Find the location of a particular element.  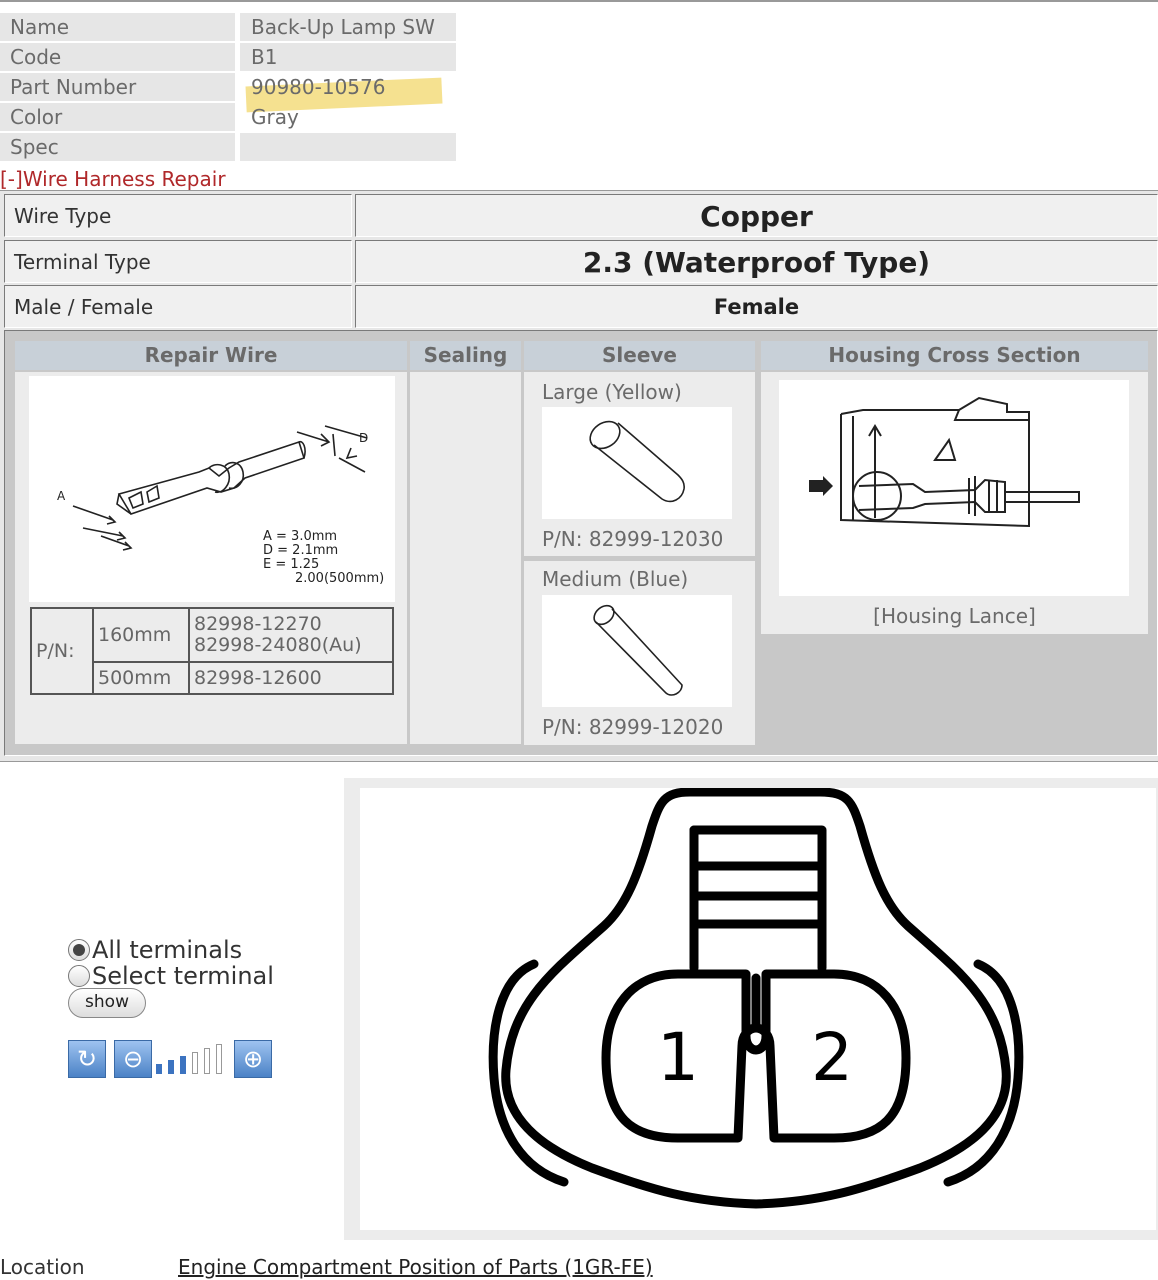

dim-e2: 2.00(500mm) is located at coordinates (339, 578).